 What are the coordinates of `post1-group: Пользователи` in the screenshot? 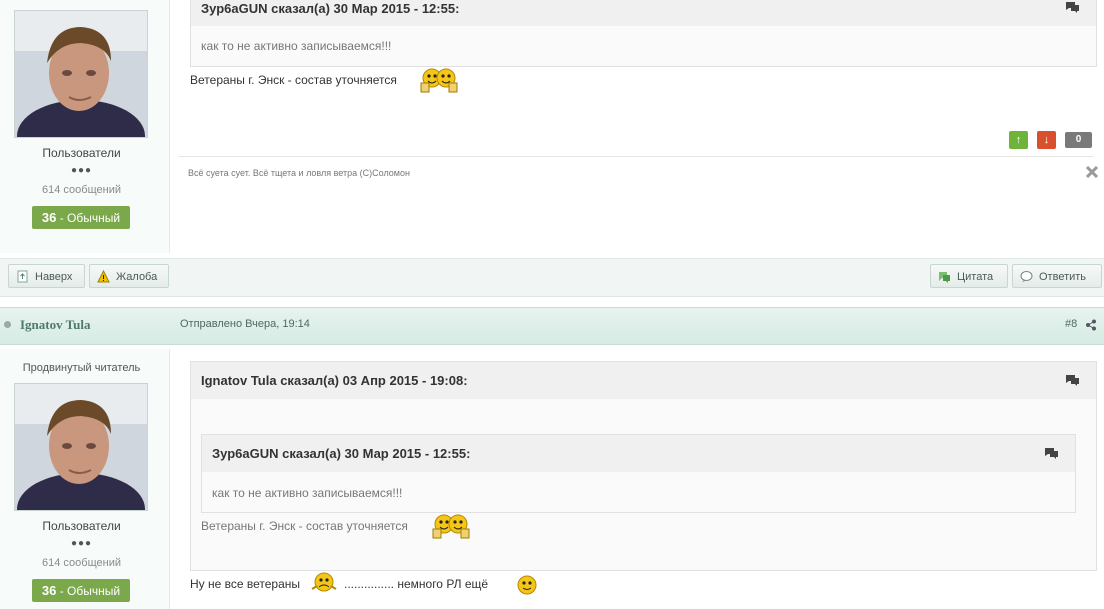 It's located at (81, 153).